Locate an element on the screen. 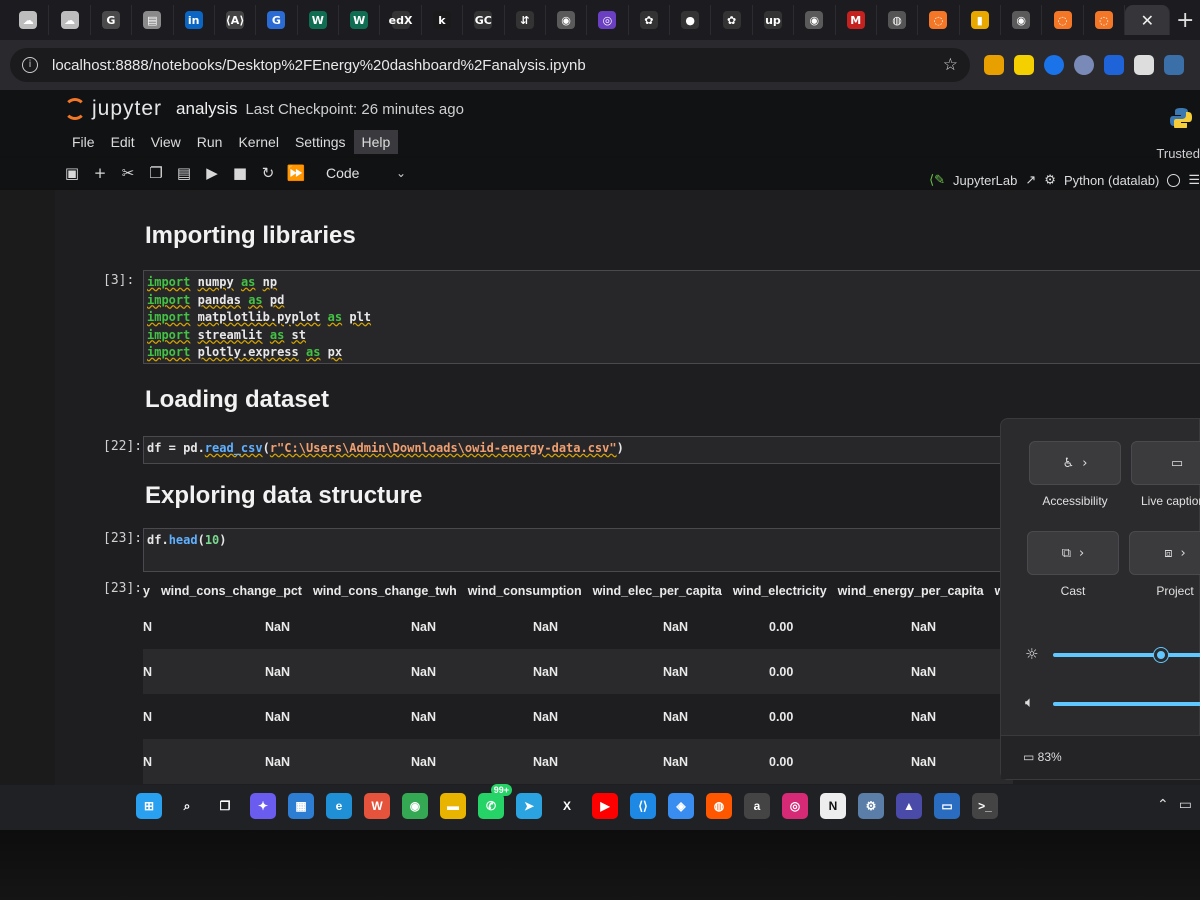 Image resolution: width=1200 pixels, height=900 pixels. store-icon: ▦ is located at coordinates (301, 806).